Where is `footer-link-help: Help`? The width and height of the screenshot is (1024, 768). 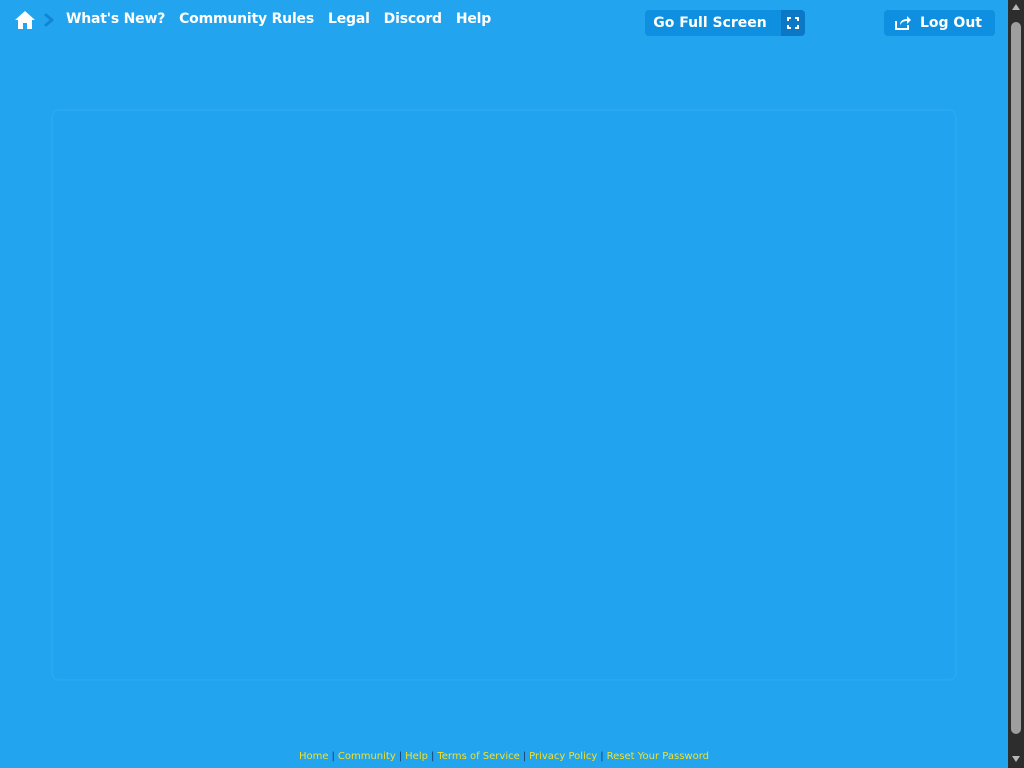
footer-link-help: Help is located at coordinates (416, 756).